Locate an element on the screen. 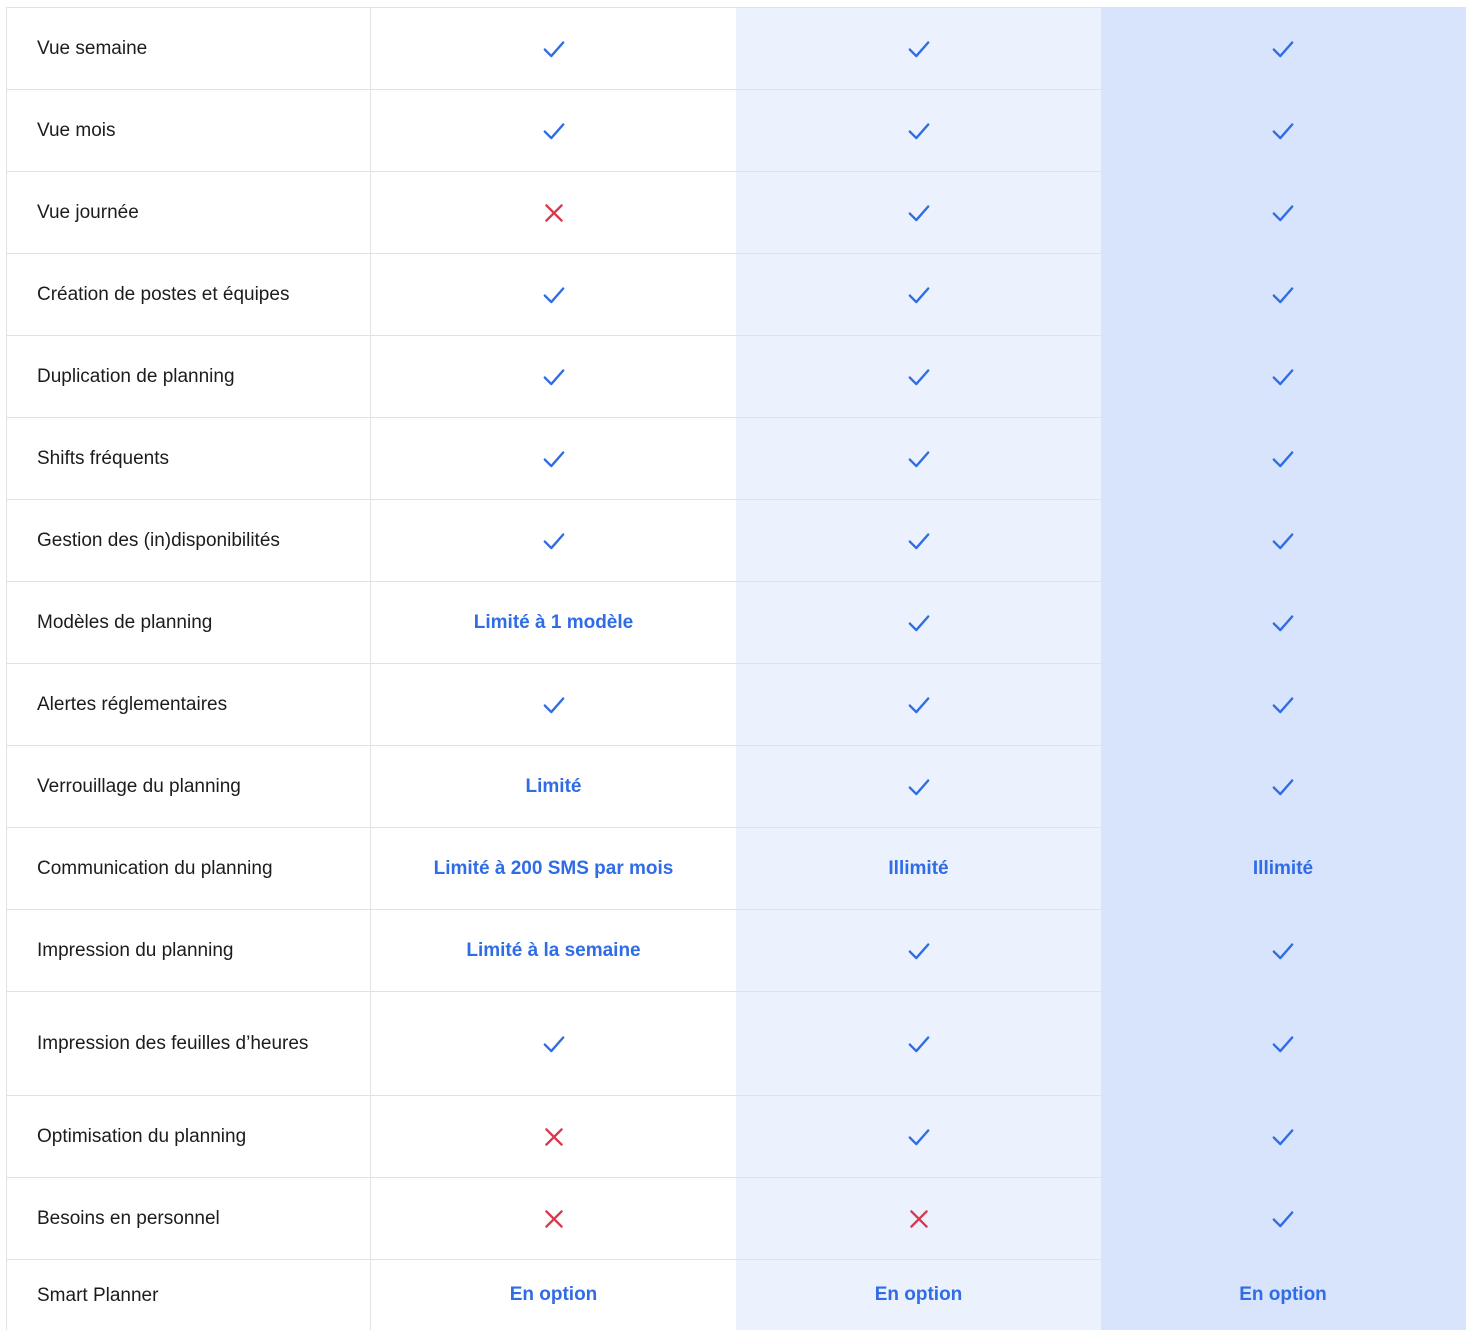  feature-name: Duplication de planning is located at coordinates (189, 376).